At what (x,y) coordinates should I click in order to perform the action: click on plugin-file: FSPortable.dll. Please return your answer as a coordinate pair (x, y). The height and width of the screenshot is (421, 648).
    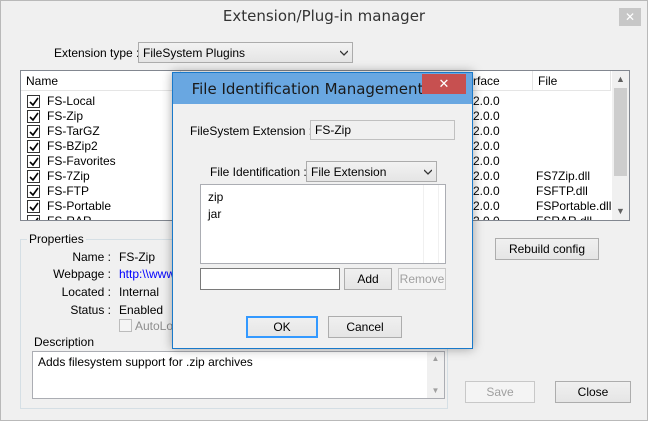
    Looking at the image, I should click on (574, 206).